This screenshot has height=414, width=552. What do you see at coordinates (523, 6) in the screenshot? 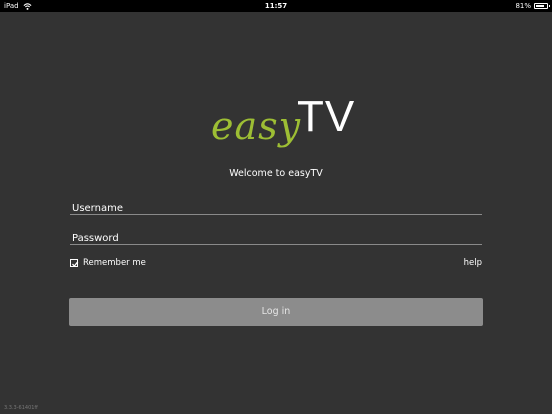
I see `battery-percent: 81%` at bounding box center [523, 6].